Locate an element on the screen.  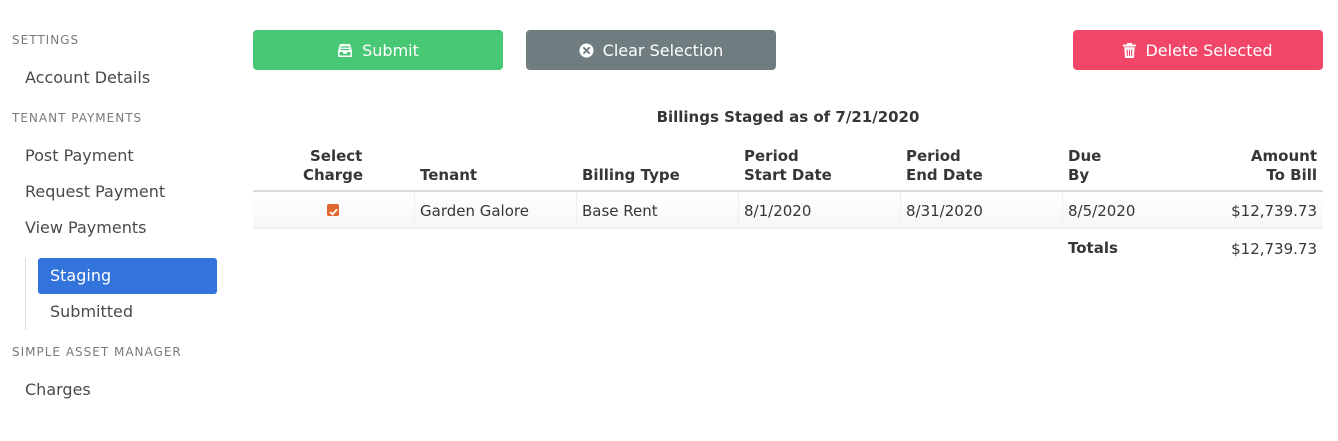
delete-selected-button: Delete Selected is located at coordinates (1198, 50).